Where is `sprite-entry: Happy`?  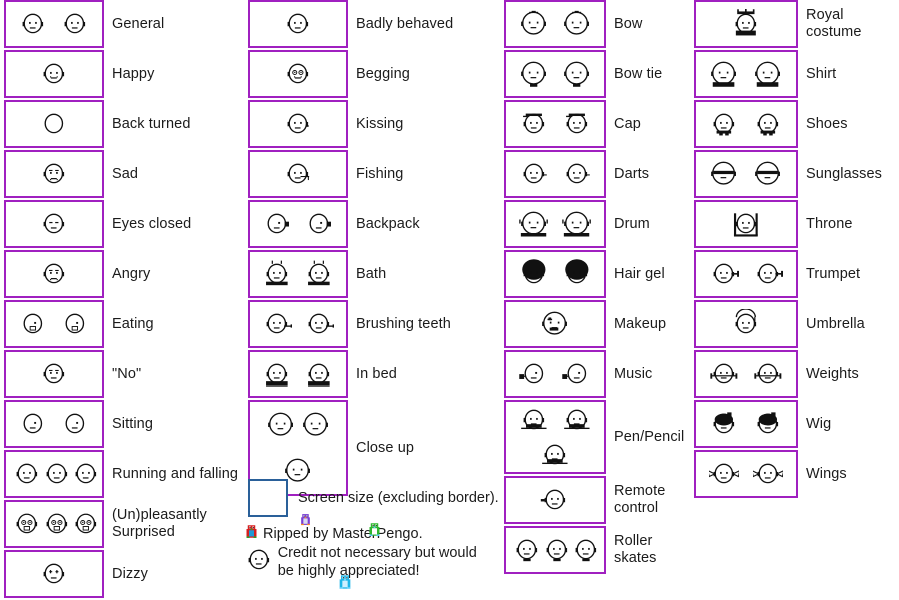 sprite-entry: Happy is located at coordinates (124, 74).